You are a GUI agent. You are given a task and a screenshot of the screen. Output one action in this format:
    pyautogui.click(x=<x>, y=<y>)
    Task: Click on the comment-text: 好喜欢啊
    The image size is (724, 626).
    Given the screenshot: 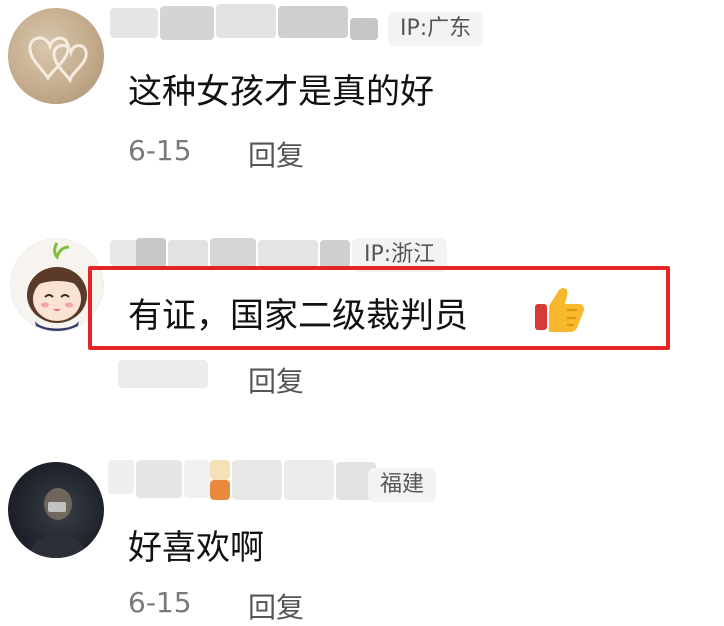 What is the action you would take?
    pyautogui.click(x=196, y=548)
    